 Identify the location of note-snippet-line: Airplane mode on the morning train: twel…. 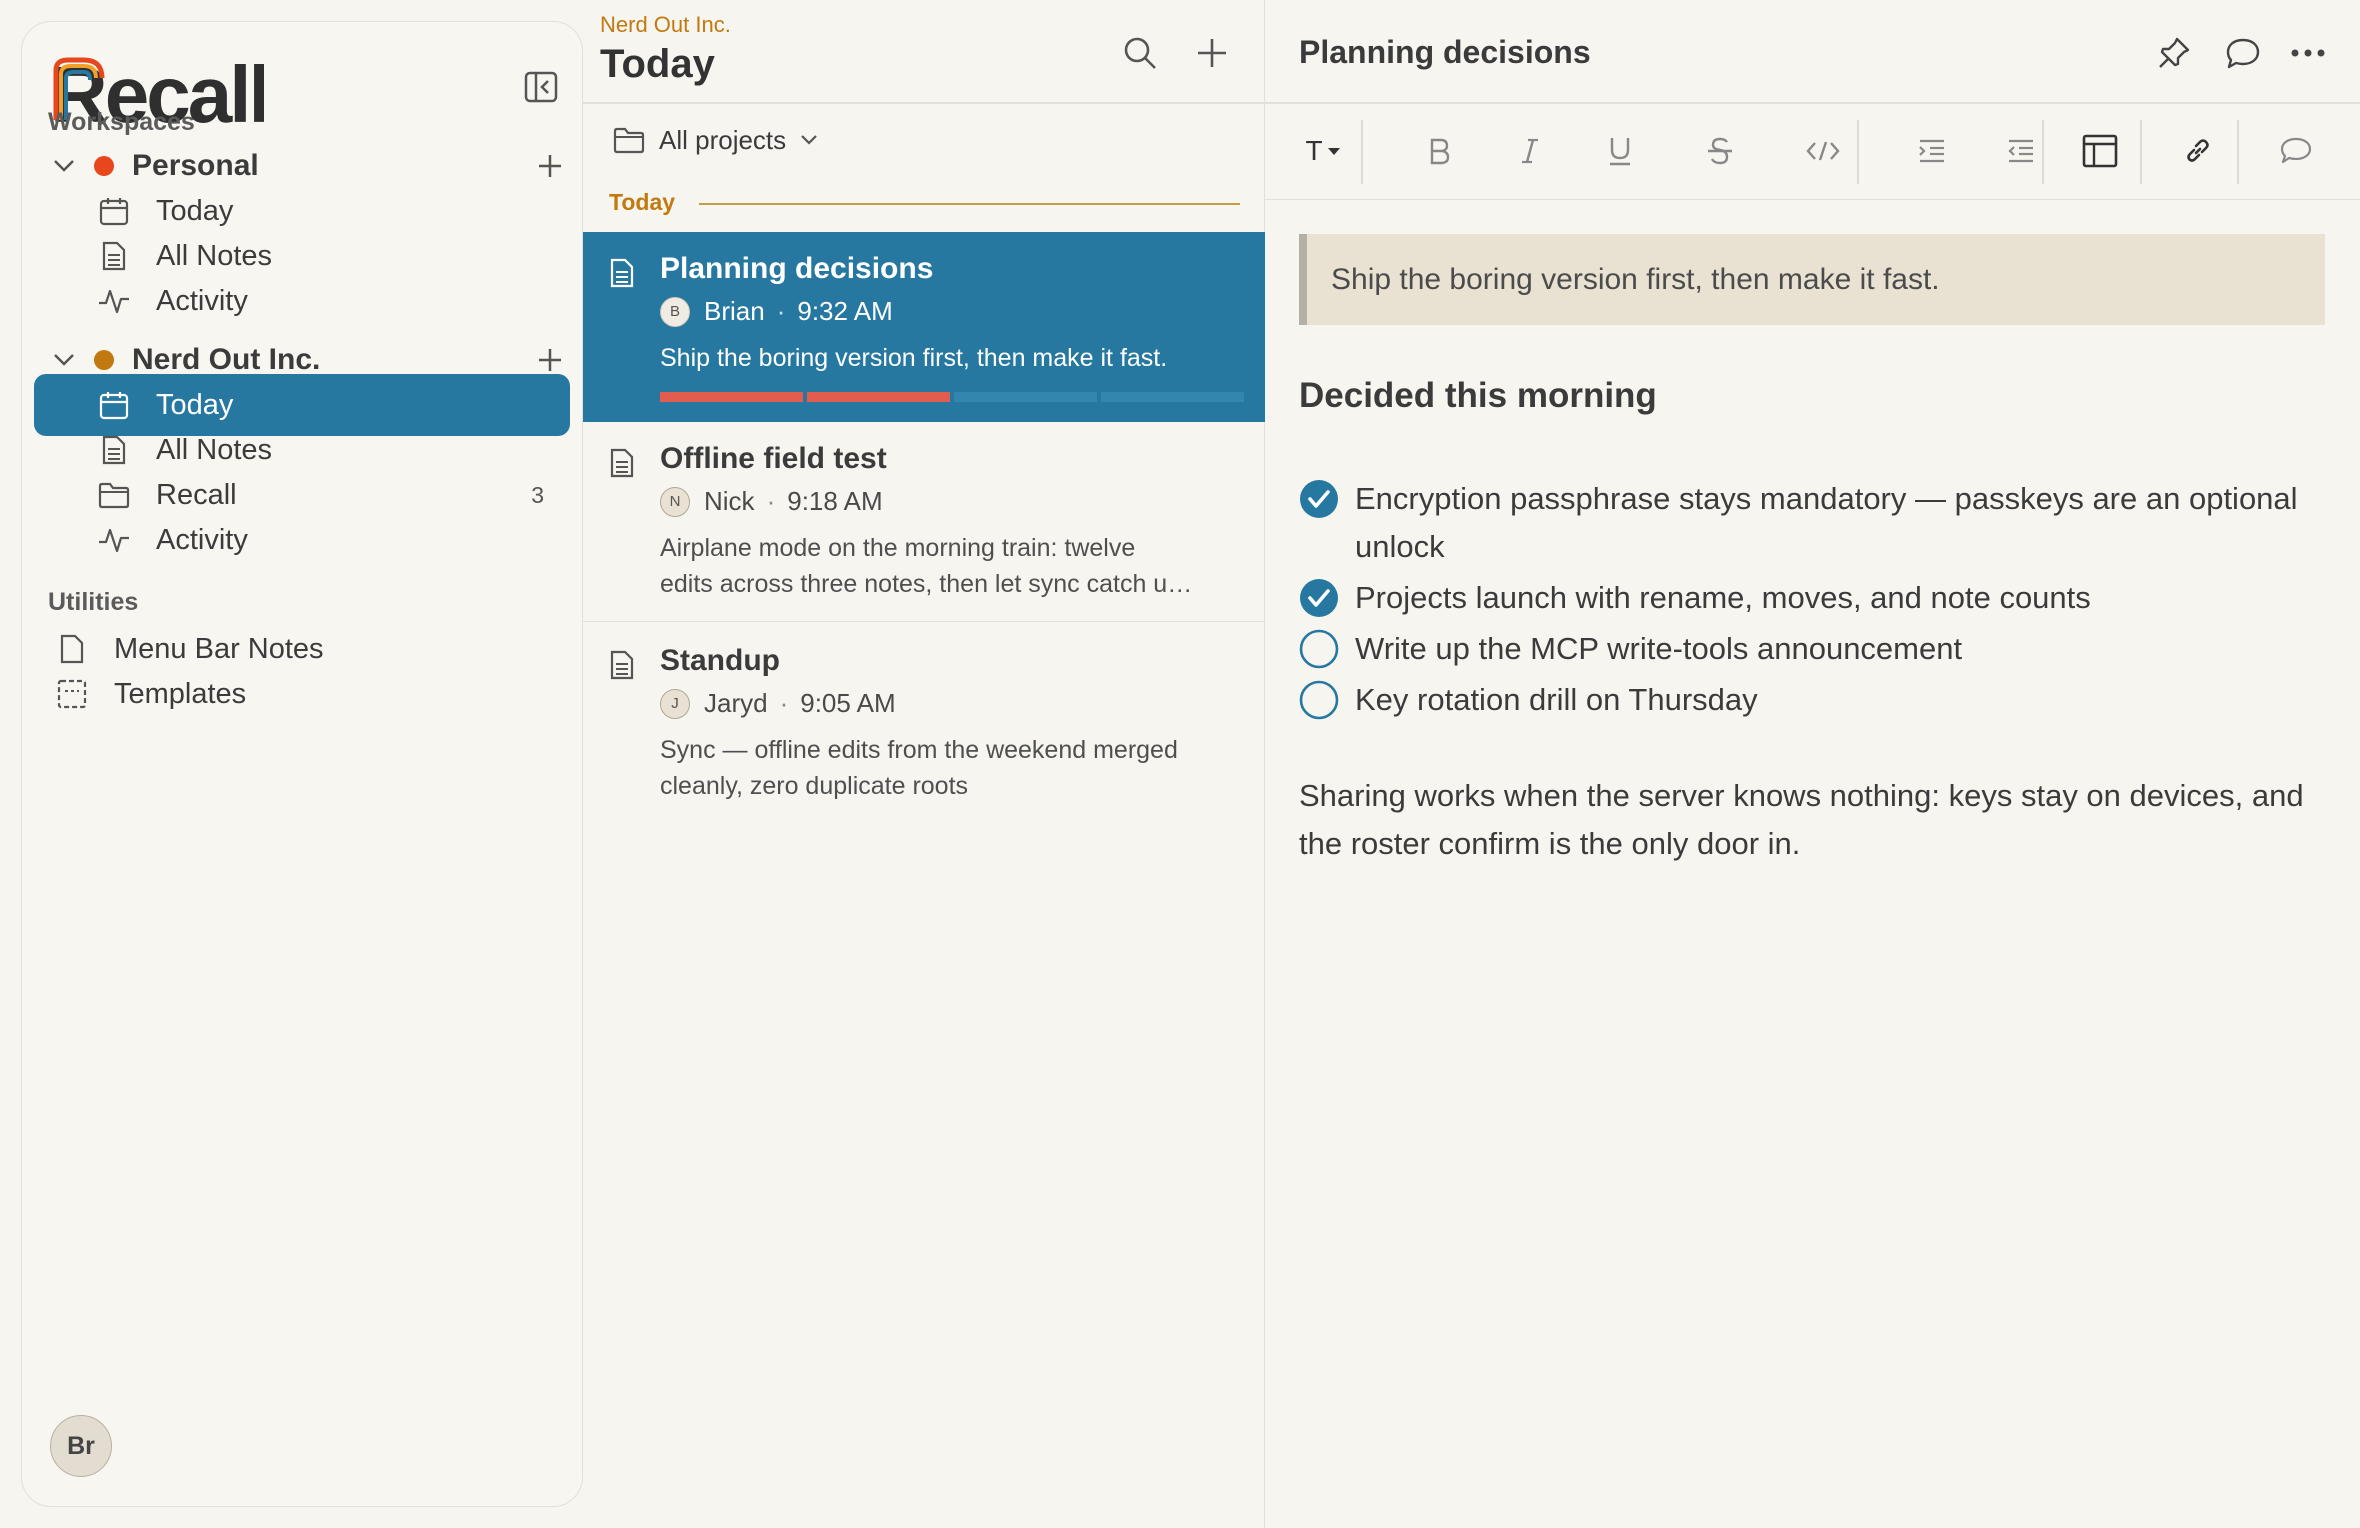
(898, 548).